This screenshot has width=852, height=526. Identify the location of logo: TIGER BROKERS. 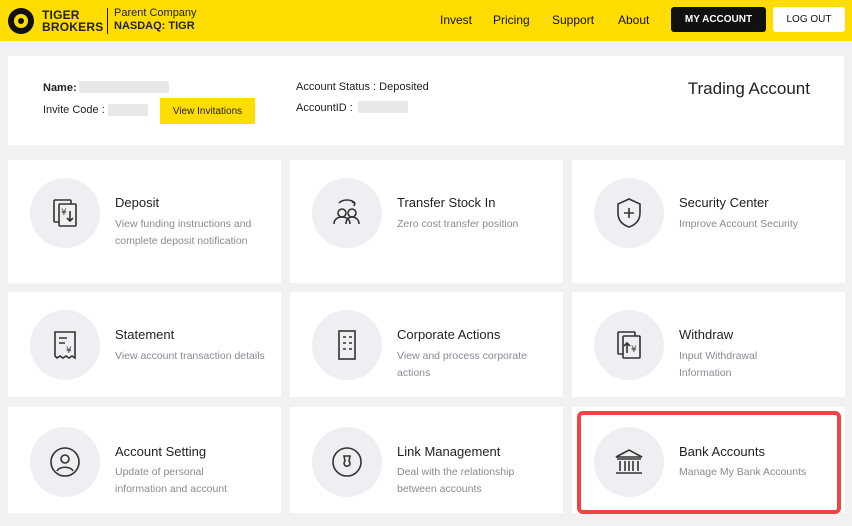
(55, 21).